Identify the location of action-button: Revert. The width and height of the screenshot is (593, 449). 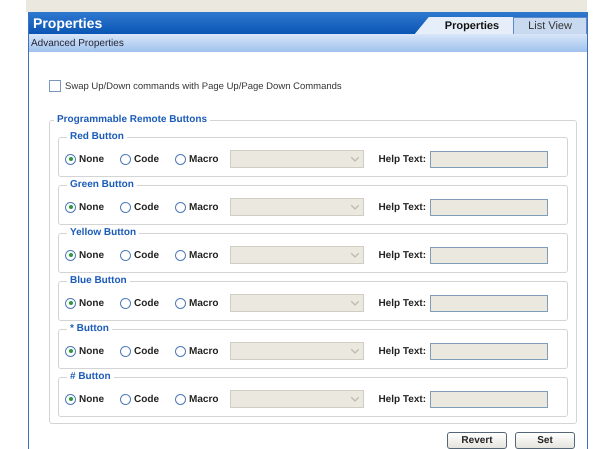
(477, 440).